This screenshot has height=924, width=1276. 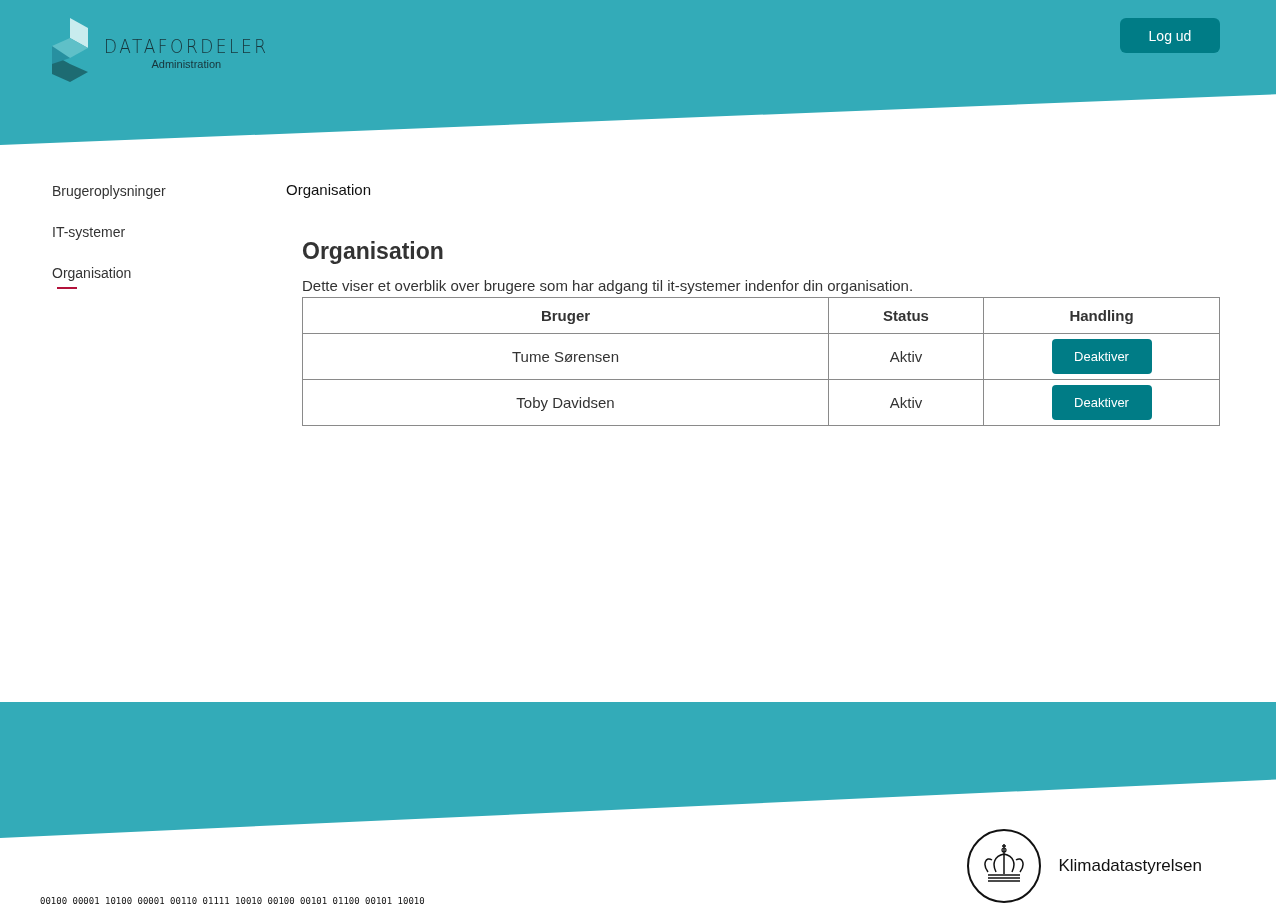 I want to click on table-cell: Toby Davidsen, so click(x=565, y=402).